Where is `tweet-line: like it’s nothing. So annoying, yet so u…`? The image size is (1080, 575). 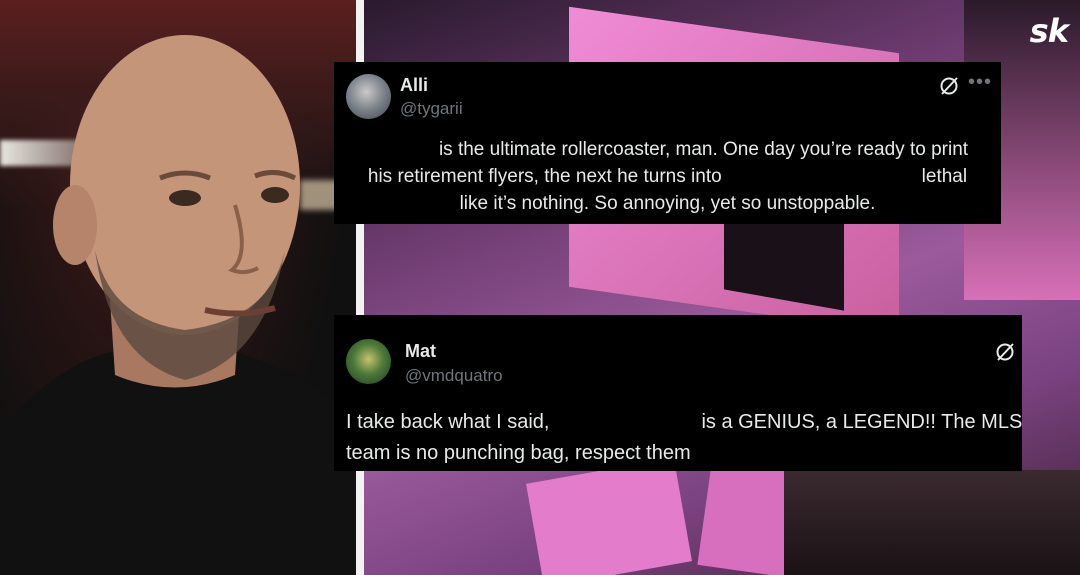
tweet-line: like it’s nothing. So annoying, yet so u… is located at coordinates (667, 203).